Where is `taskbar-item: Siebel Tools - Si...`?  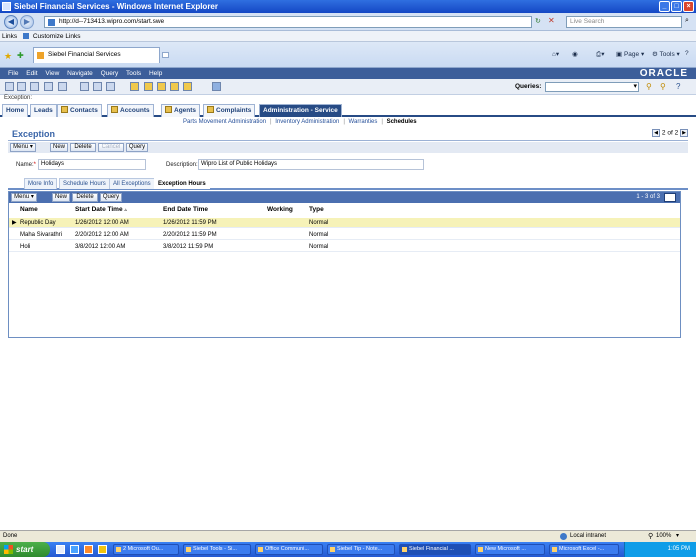
taskbar-item: Siebel Tools - Si... is located at coordinates (217, 549).